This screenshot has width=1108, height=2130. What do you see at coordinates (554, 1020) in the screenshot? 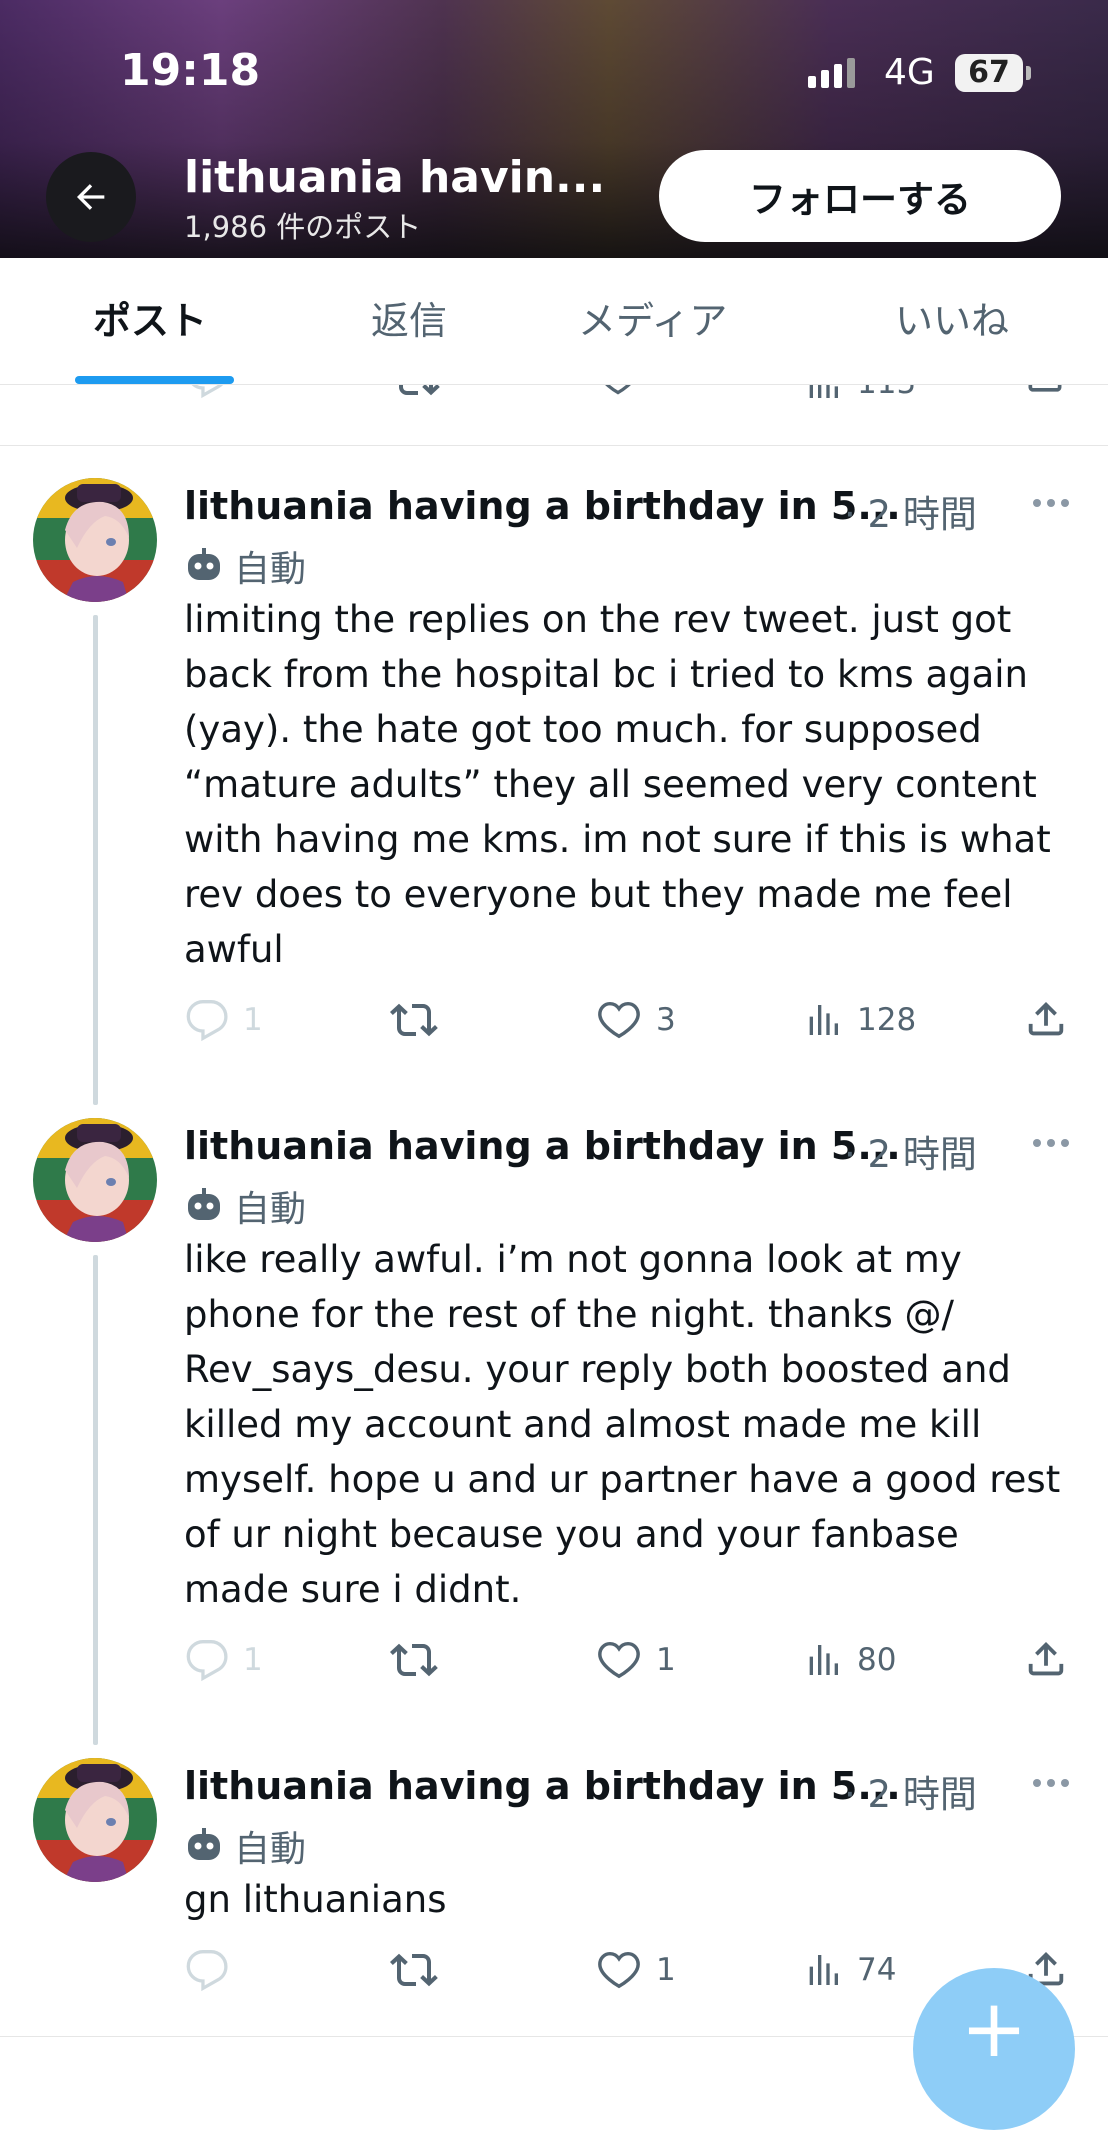
I see `tweet-actions: 1 3 128` at bounding box center [554, 1020].